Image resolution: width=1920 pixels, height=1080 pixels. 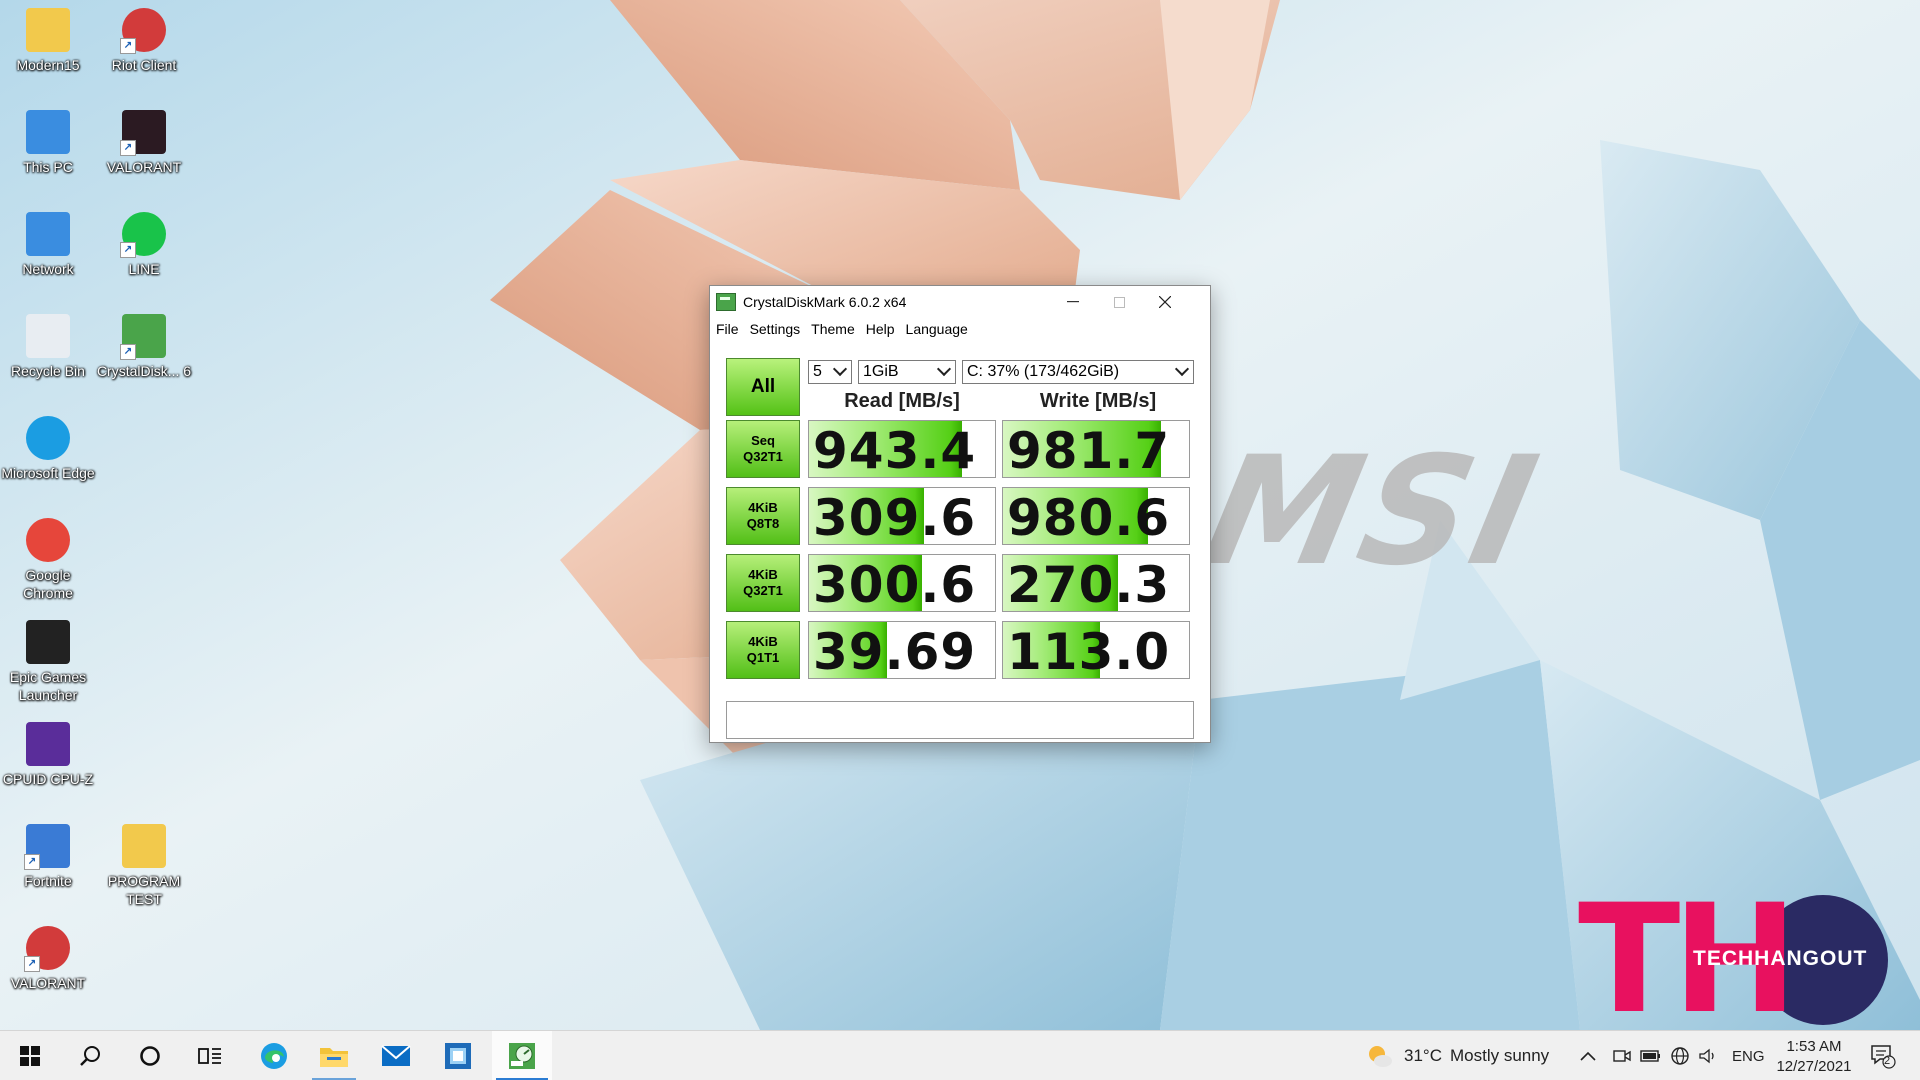 I want to click on write-speed-value: 980.6, so click(x=1089, y=517).